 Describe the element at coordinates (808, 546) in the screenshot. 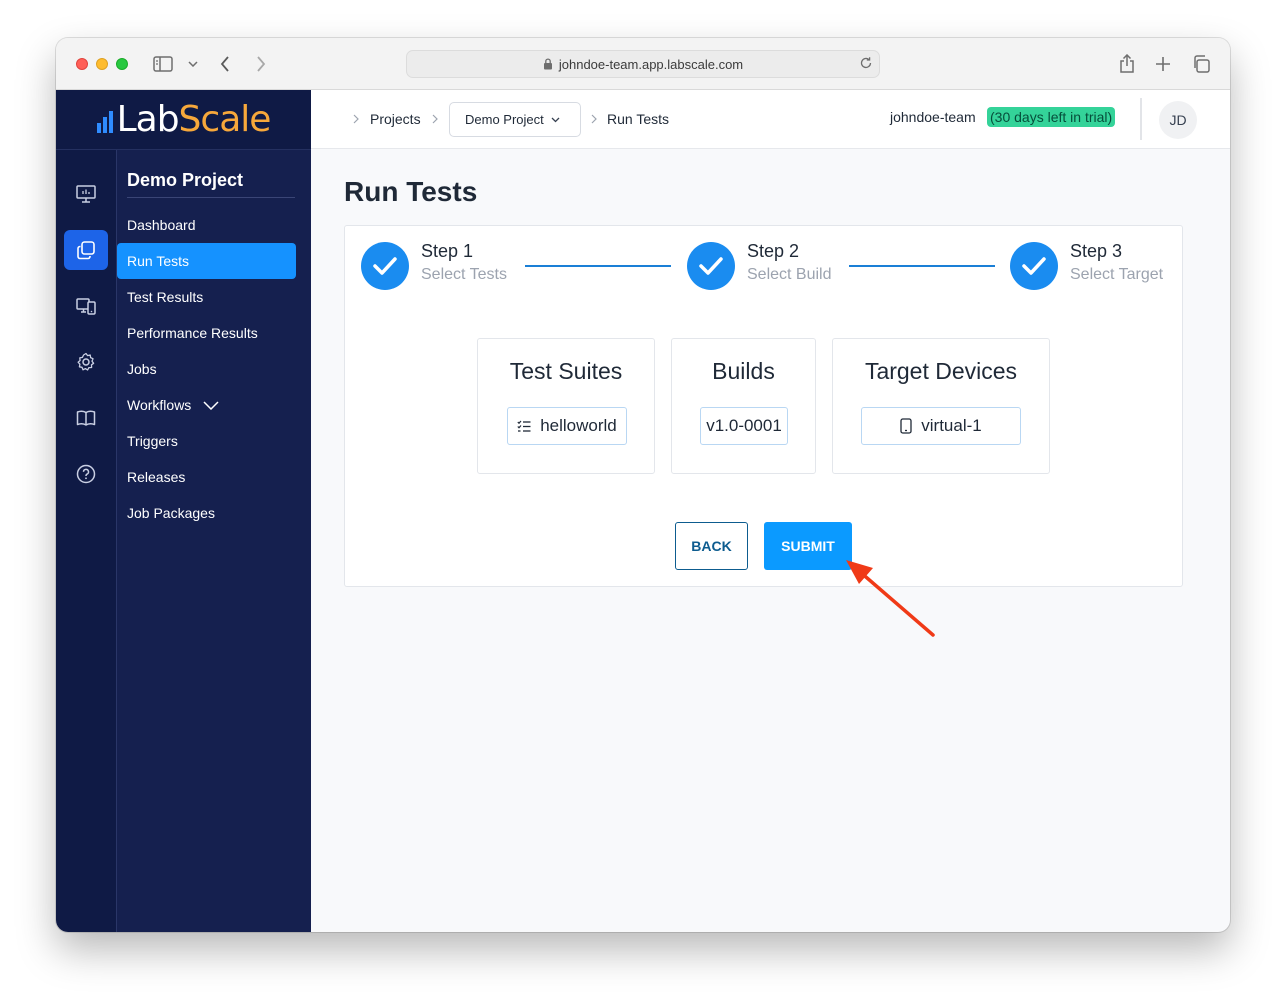

I see `submit-button: SUBMIT` at that location.